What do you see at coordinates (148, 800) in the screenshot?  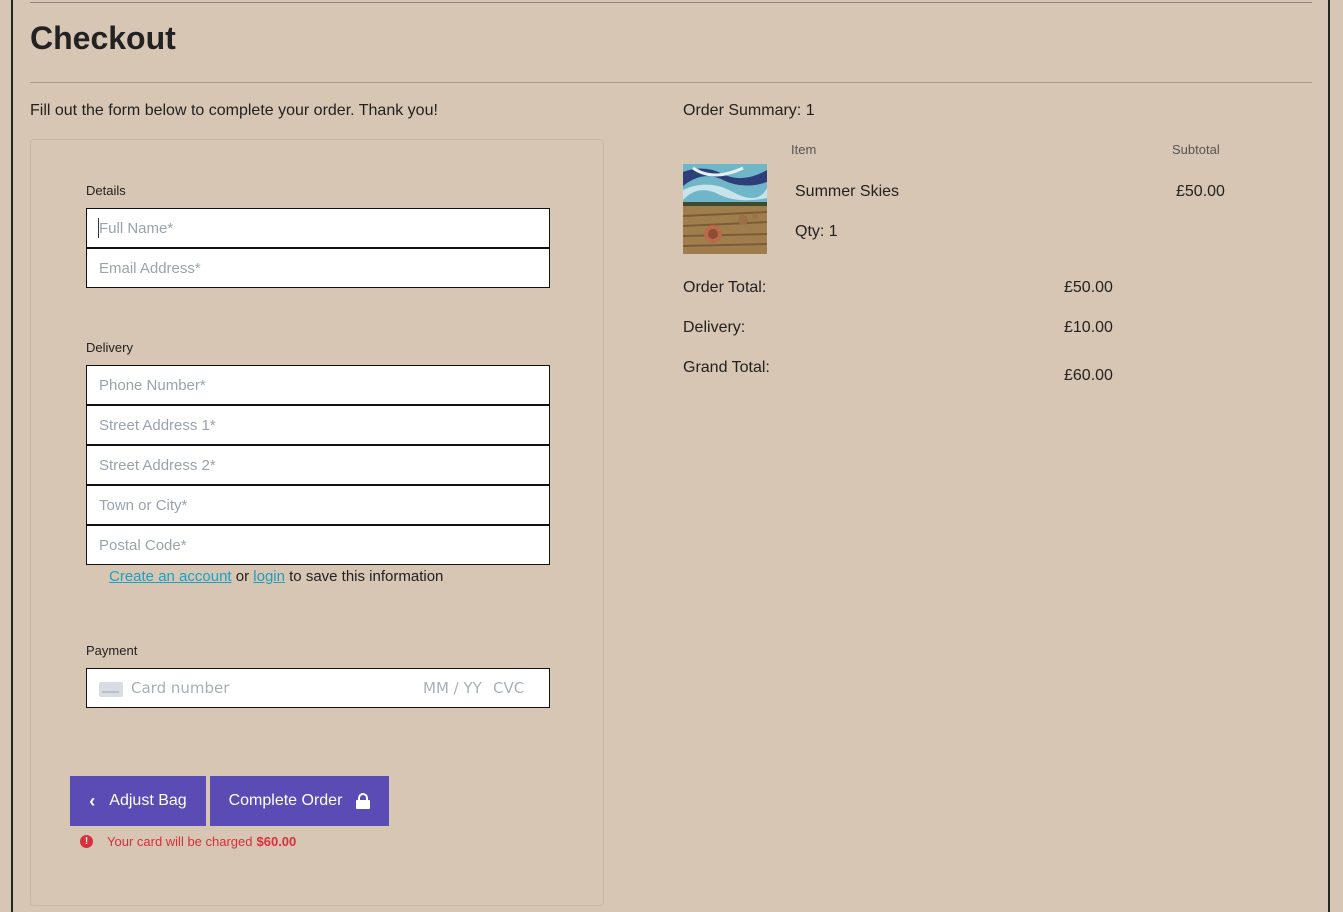 I see `adjust-bag-label: Adjust Bag` at bounding box center [148, 800].